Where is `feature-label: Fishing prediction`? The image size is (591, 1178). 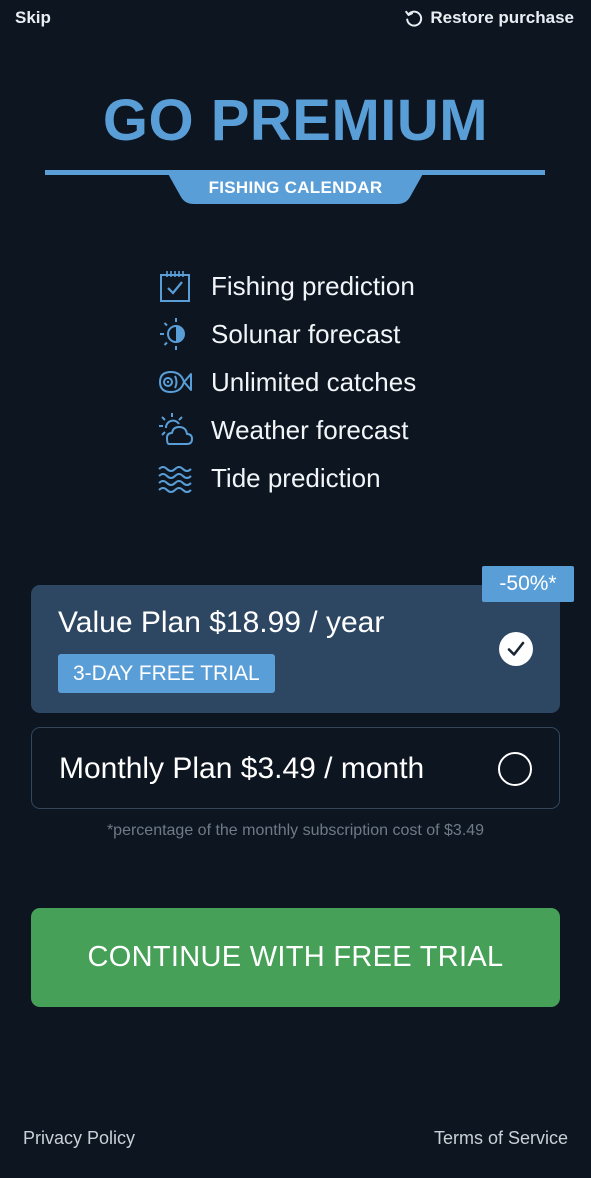 feature-label: Fishing prediction is located at coordinates (313, 285).